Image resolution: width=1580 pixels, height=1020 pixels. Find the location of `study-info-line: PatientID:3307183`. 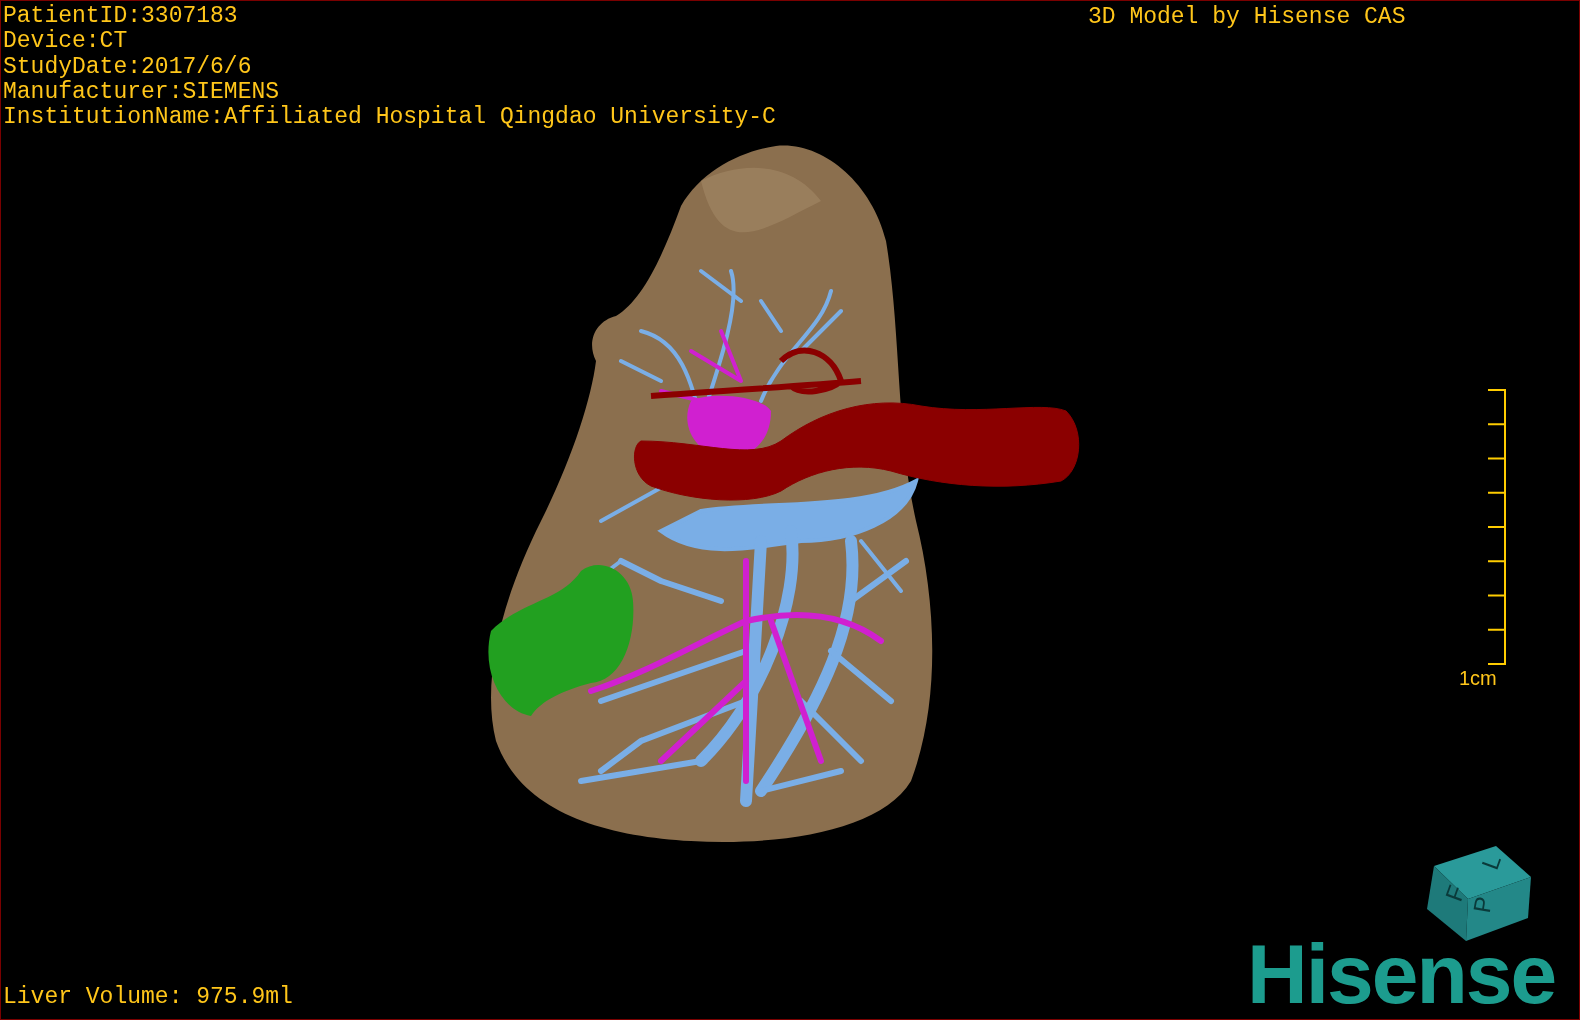

study-info-line: PatientID:3307183 is located at coordinates (121, 16).